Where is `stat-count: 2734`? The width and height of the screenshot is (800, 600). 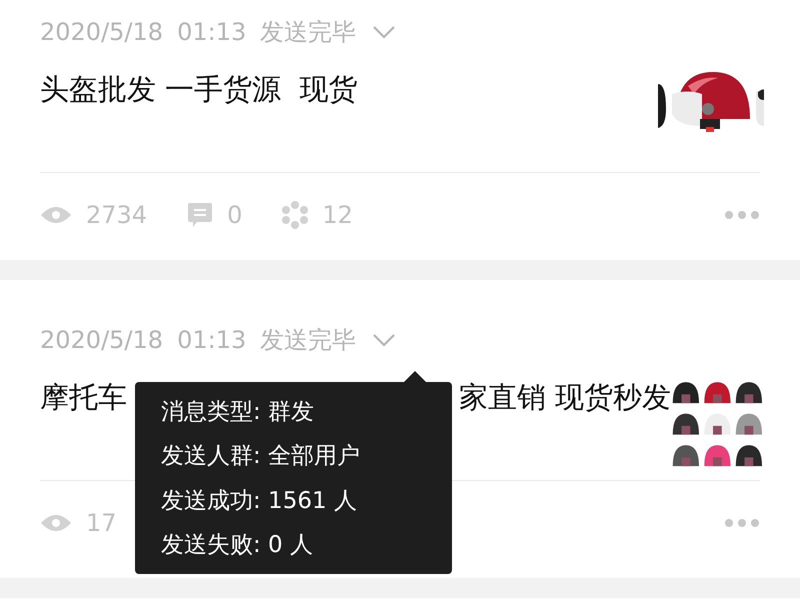 stat-count: 2734 is located at coordinates (117, 215).